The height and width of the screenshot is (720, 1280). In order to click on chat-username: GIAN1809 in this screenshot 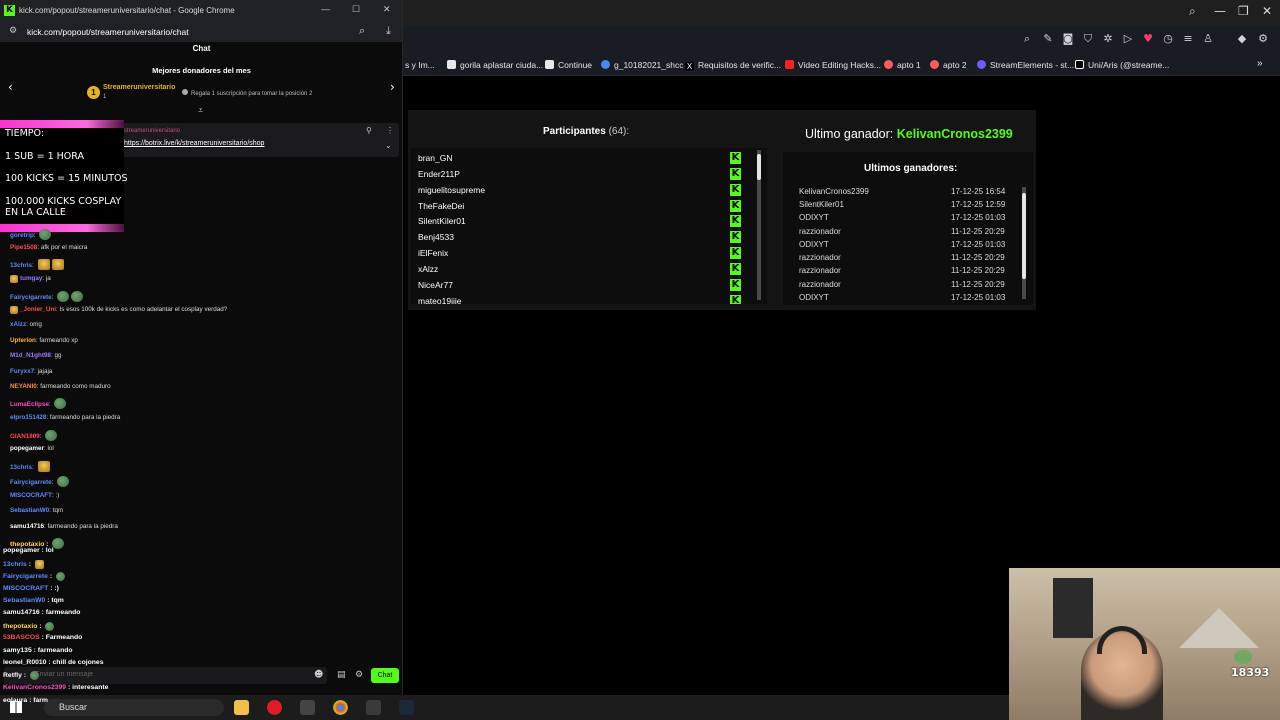, I will do `click(25, 436)`.